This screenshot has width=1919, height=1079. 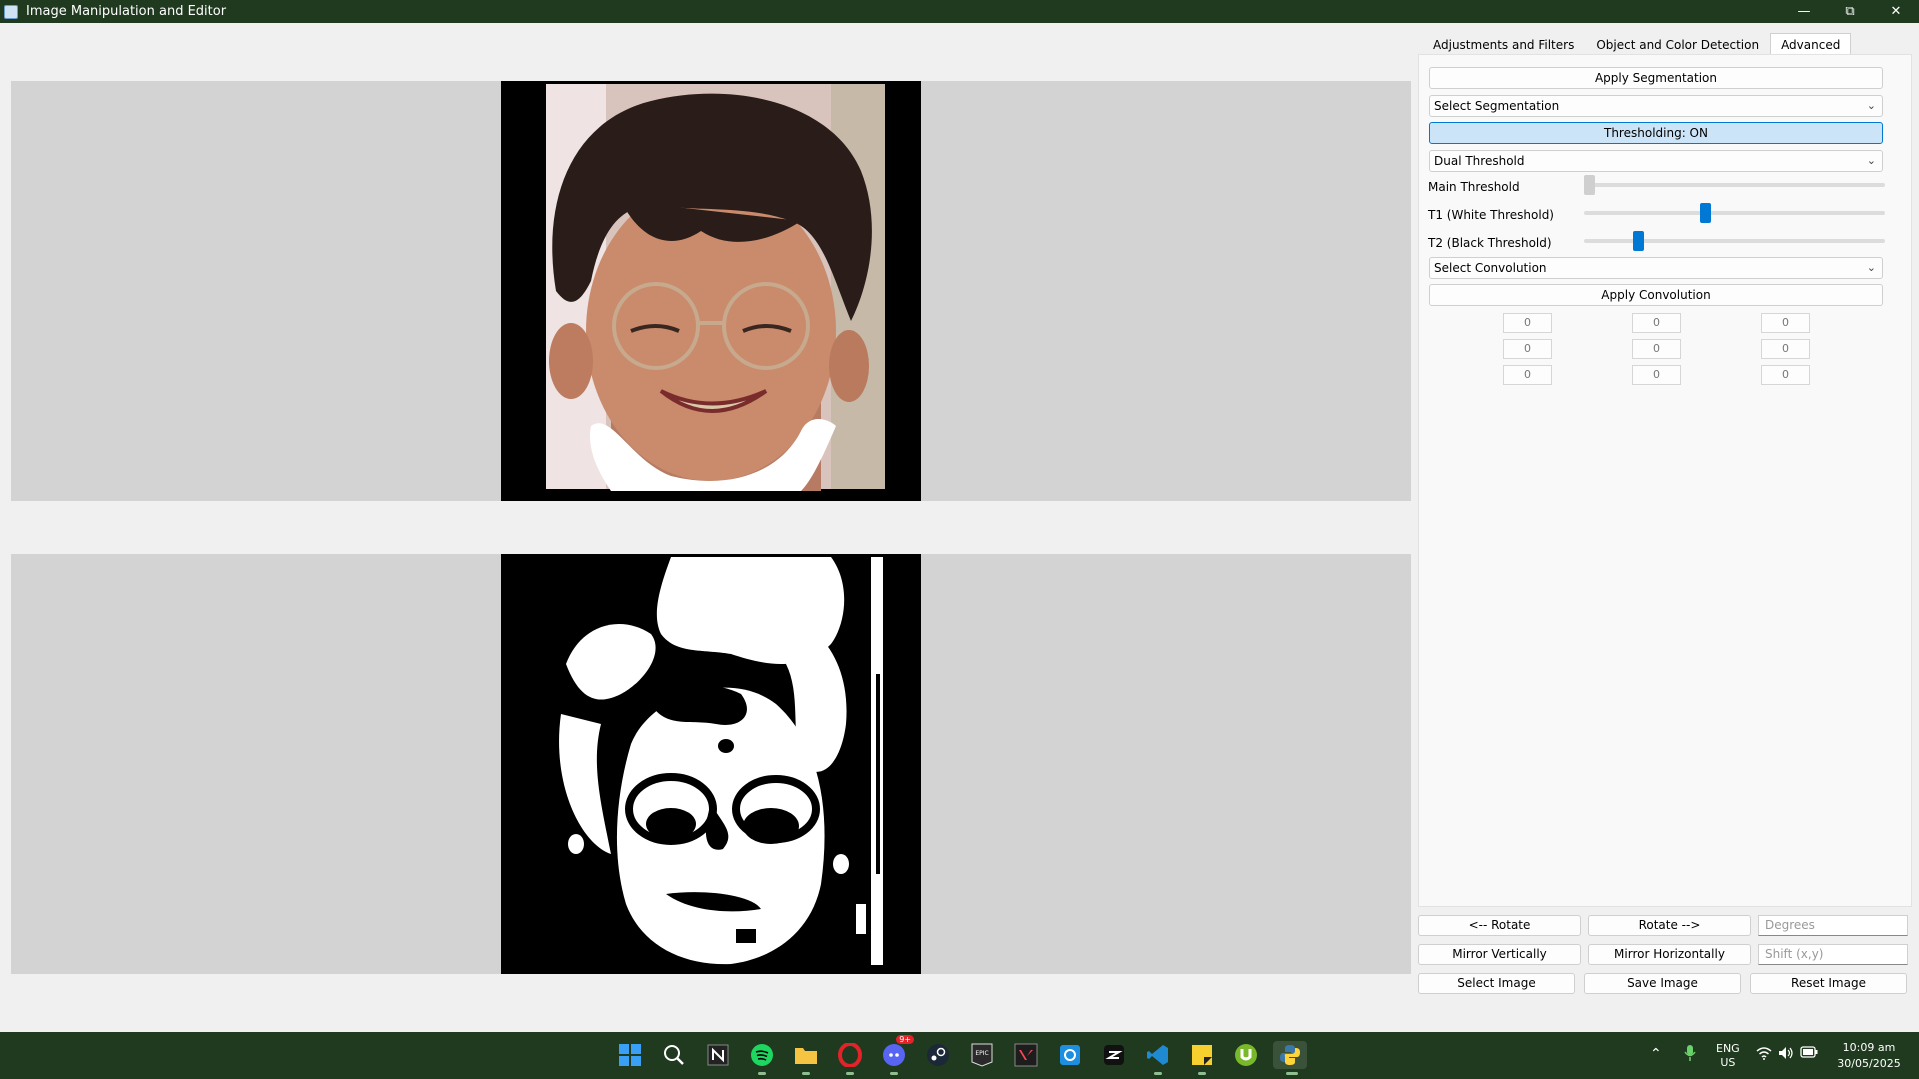 I want to click on window-controls: — ⧉ ✕, so click(x=1850, y=11).